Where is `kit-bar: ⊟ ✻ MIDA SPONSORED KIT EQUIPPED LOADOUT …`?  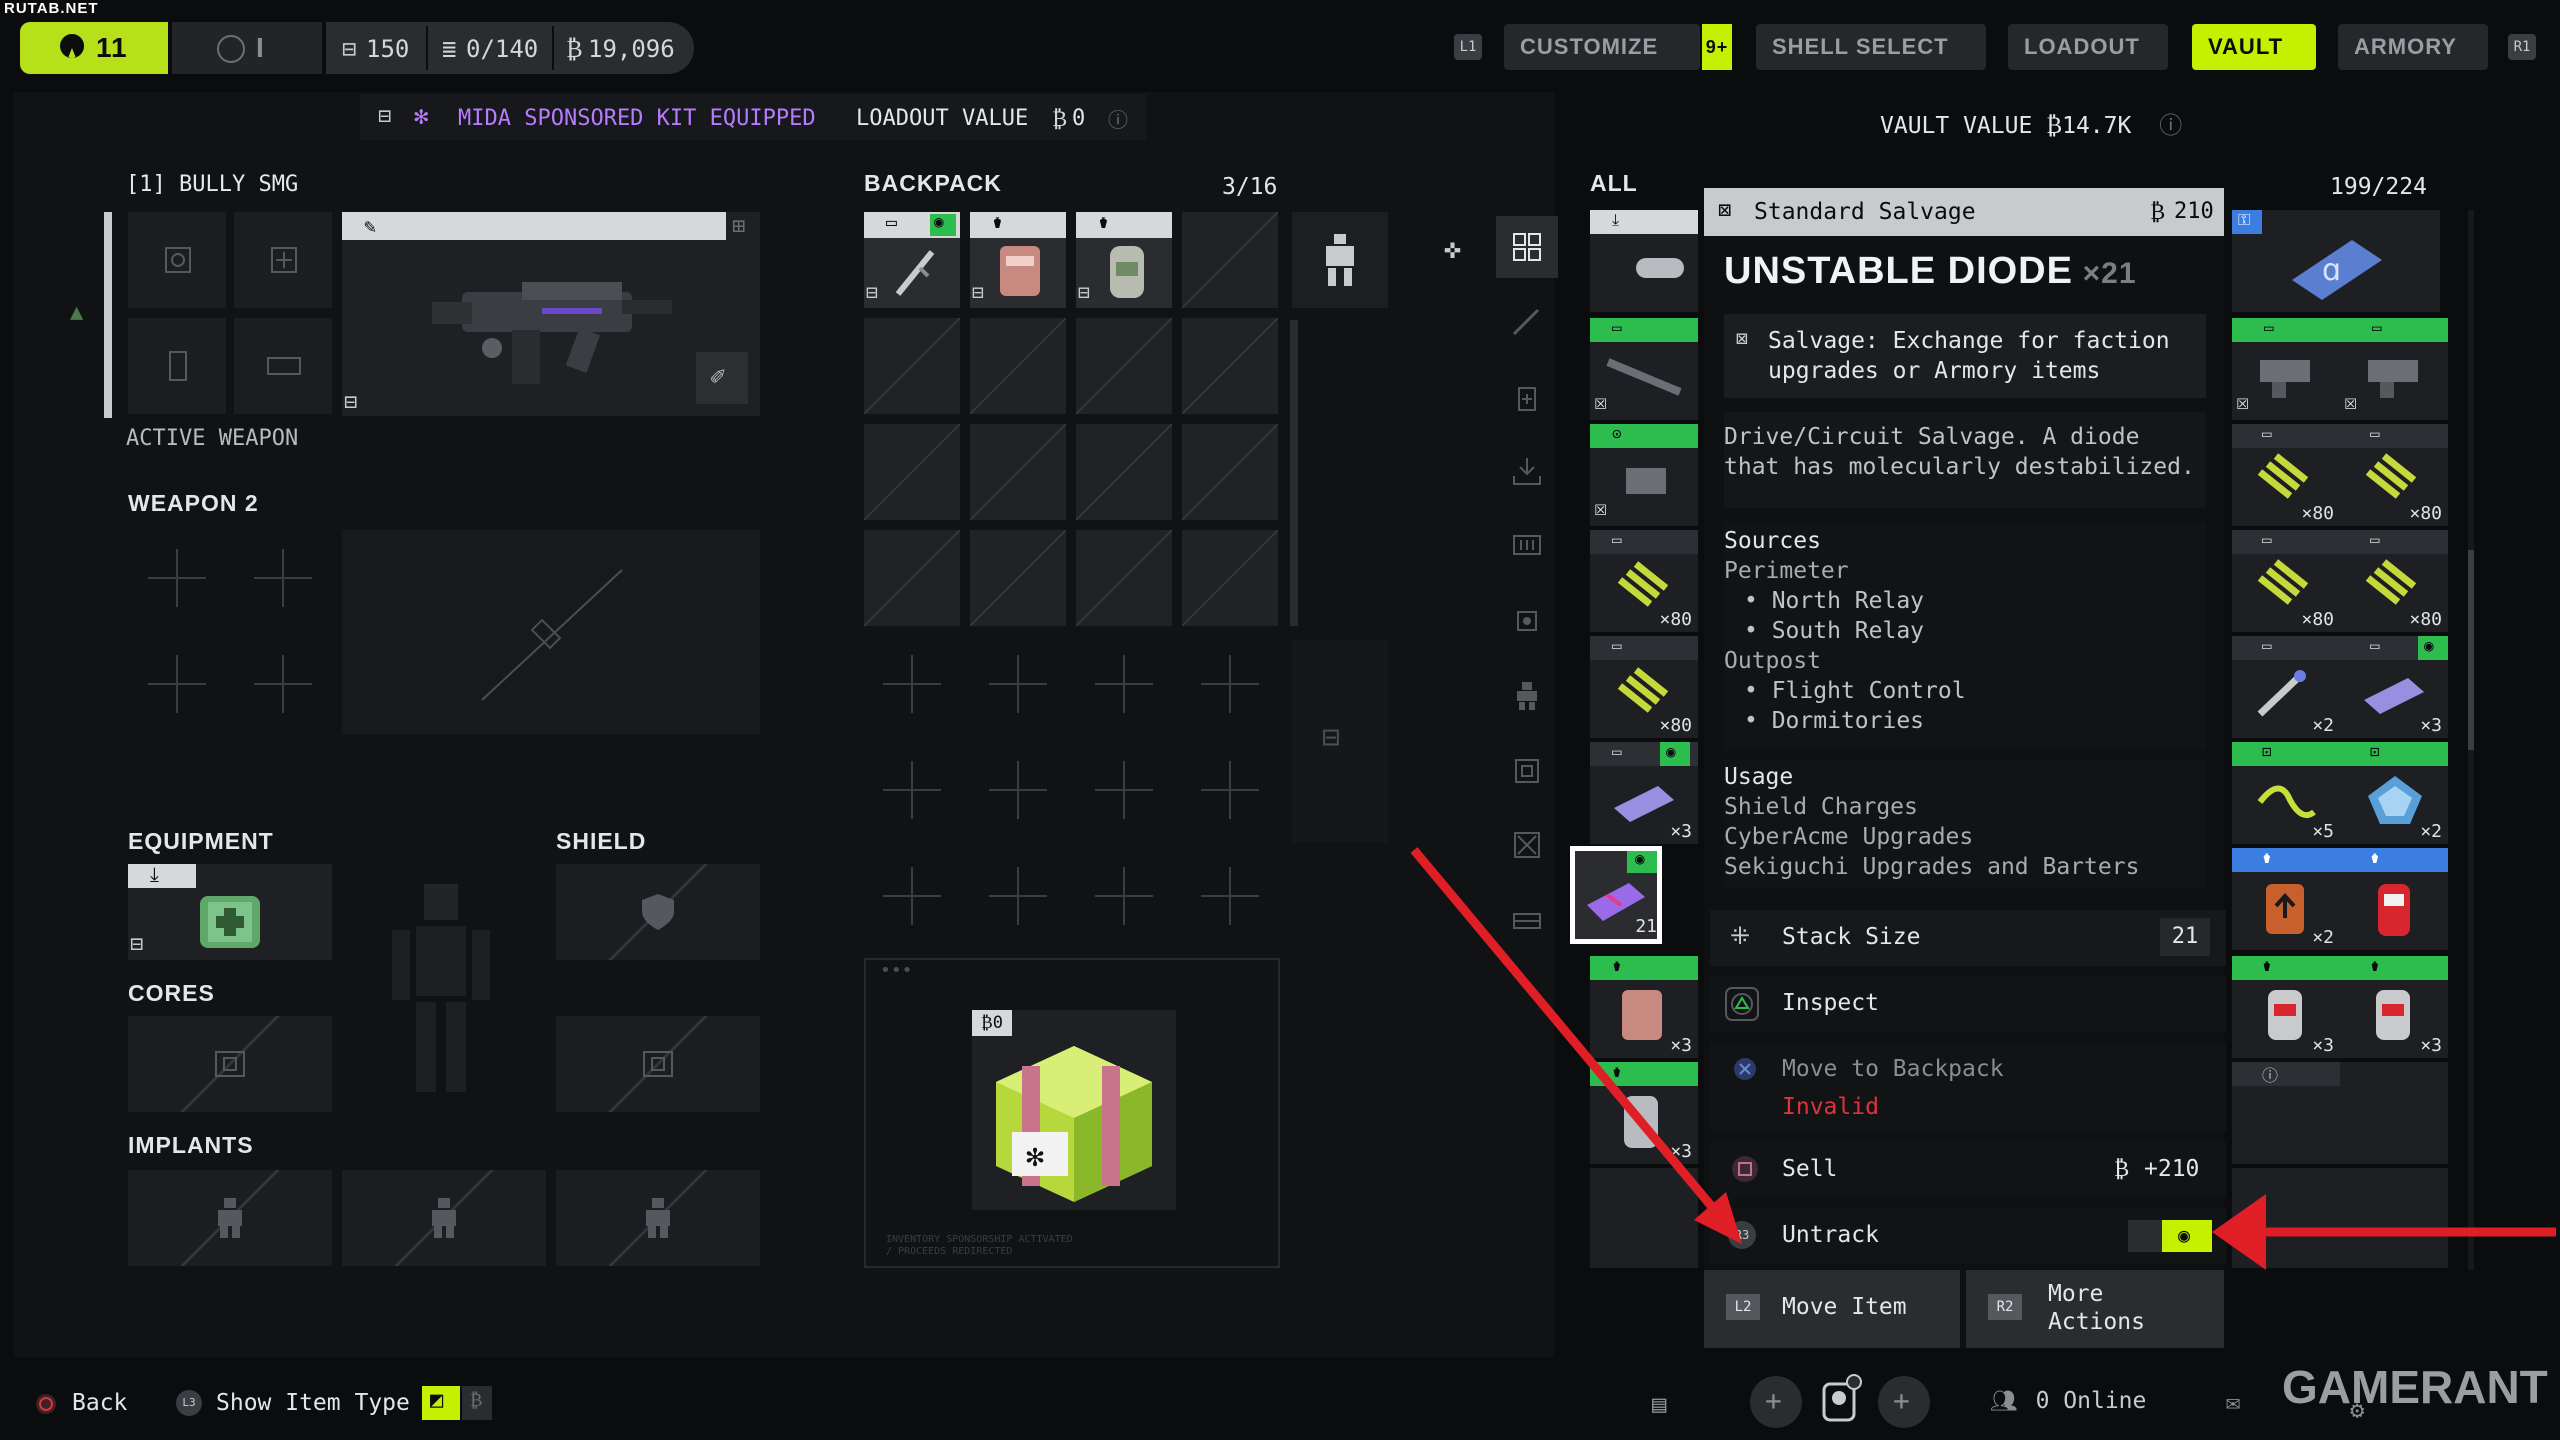 kit-bar: ⊟ ✻ MIDA SPONSORED KIT EQUIPPED LOADOUT … is located at coordinates (753, 117).